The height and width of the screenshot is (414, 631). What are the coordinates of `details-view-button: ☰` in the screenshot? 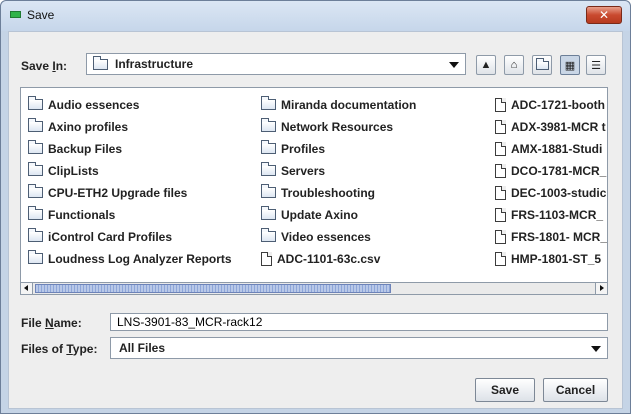 It's located at (596, 65).